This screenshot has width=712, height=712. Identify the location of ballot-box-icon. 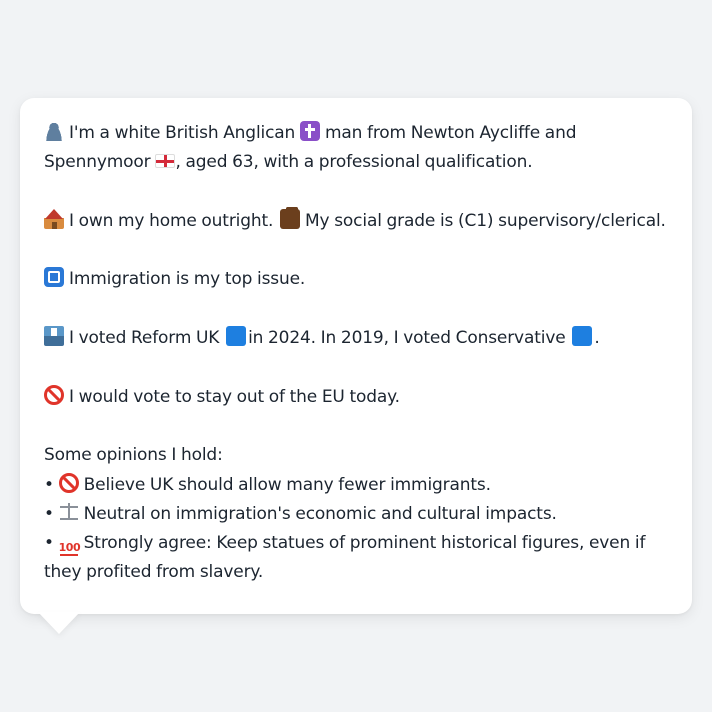
(54, 336).